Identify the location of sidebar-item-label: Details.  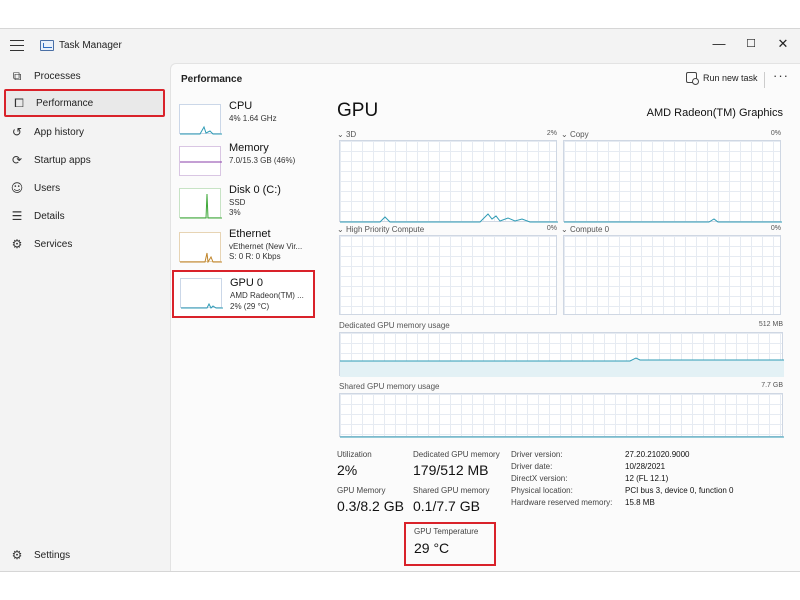
(49, 216).